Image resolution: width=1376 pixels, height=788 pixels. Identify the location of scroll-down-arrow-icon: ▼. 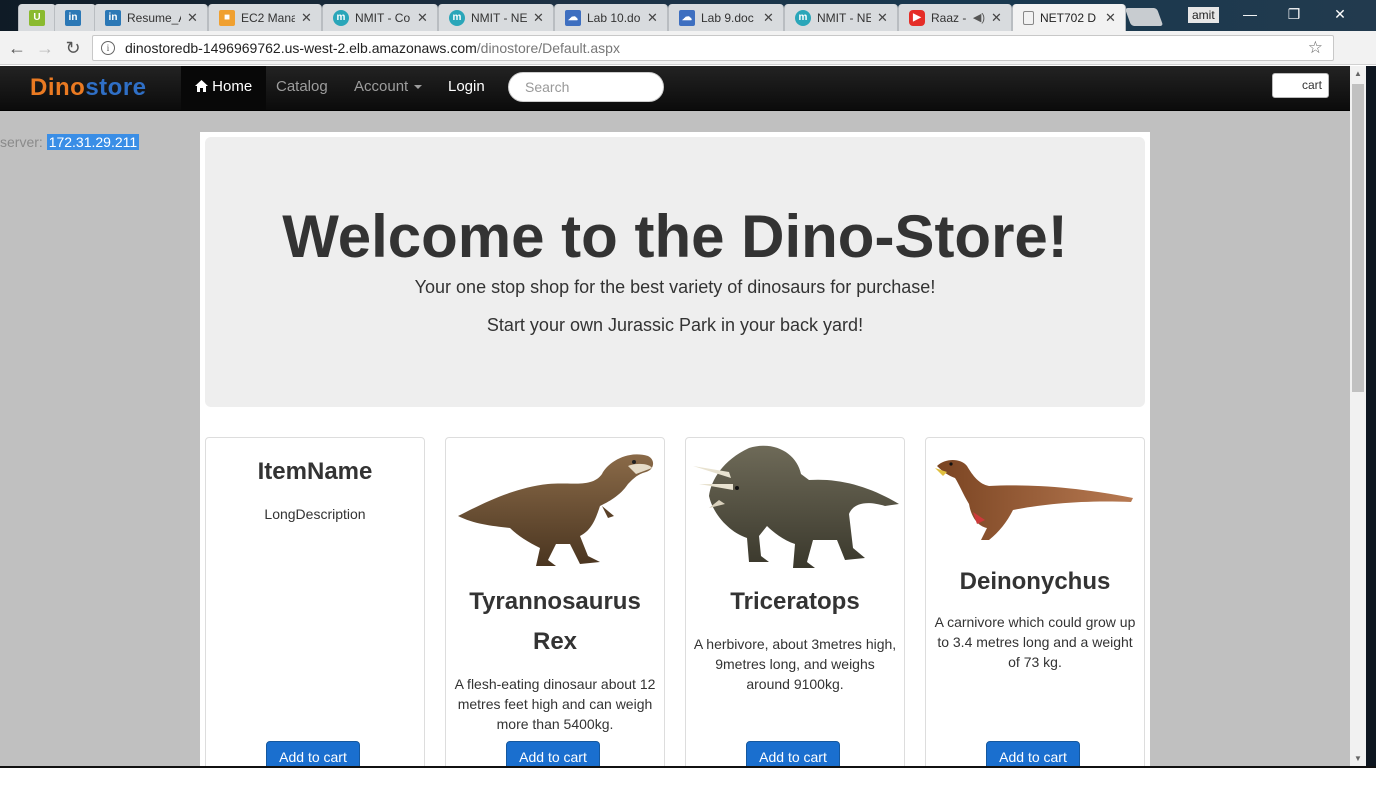
(1358, 758).